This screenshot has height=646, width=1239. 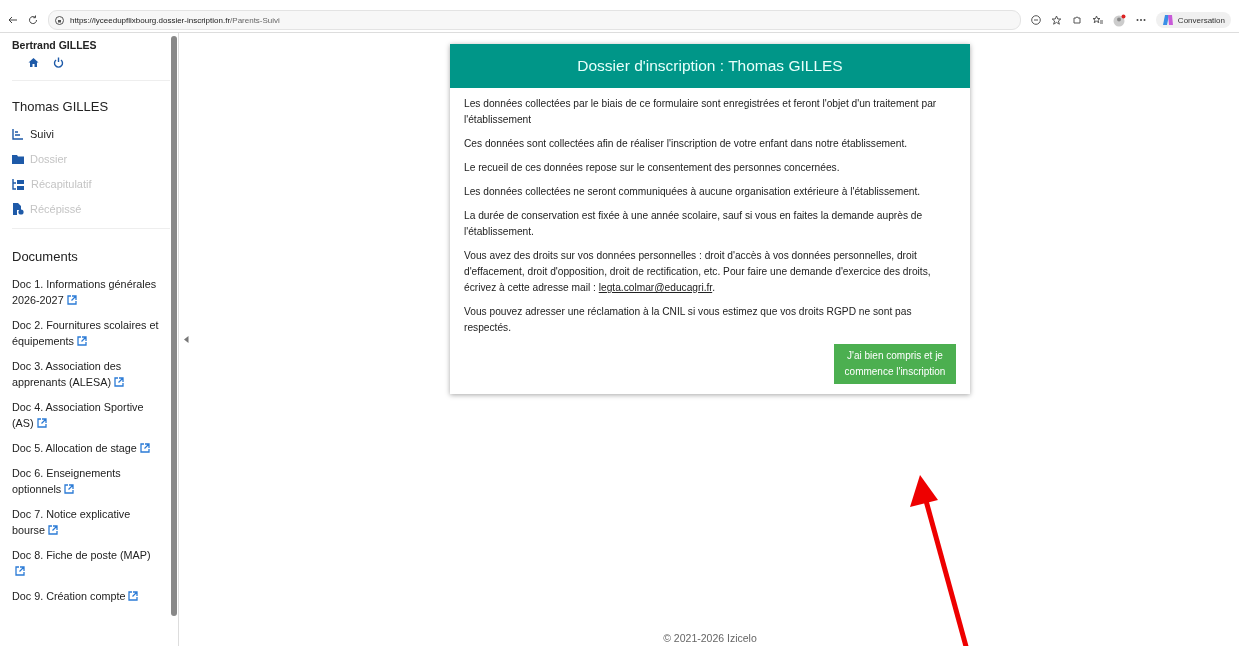 What do you see at coordinates (91, 448) in the screenshot?
I see `document-link: Doc 5. Allocation de stage` at bounding box center [91, 448].